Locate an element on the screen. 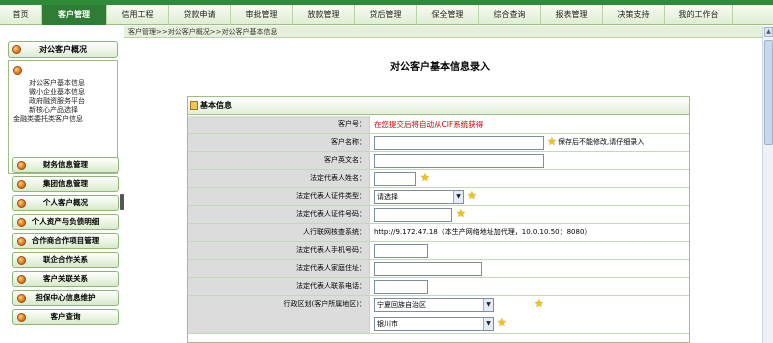 This screenshot has height=343, width=773. sidebar-item-guarantee-center: 担保中心信息维护 is located at coordinates (65, 298).